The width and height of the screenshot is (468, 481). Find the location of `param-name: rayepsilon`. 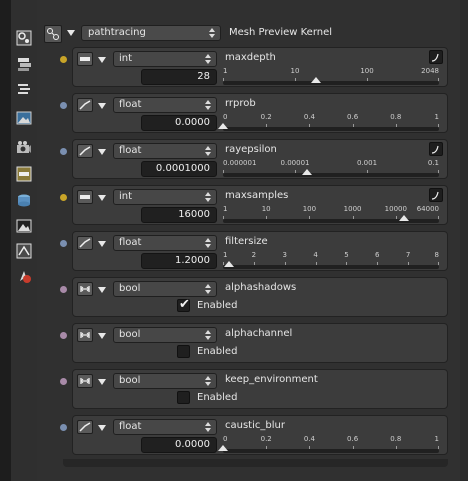

param-name: rayepsilon is located at coordinates (251, 149).